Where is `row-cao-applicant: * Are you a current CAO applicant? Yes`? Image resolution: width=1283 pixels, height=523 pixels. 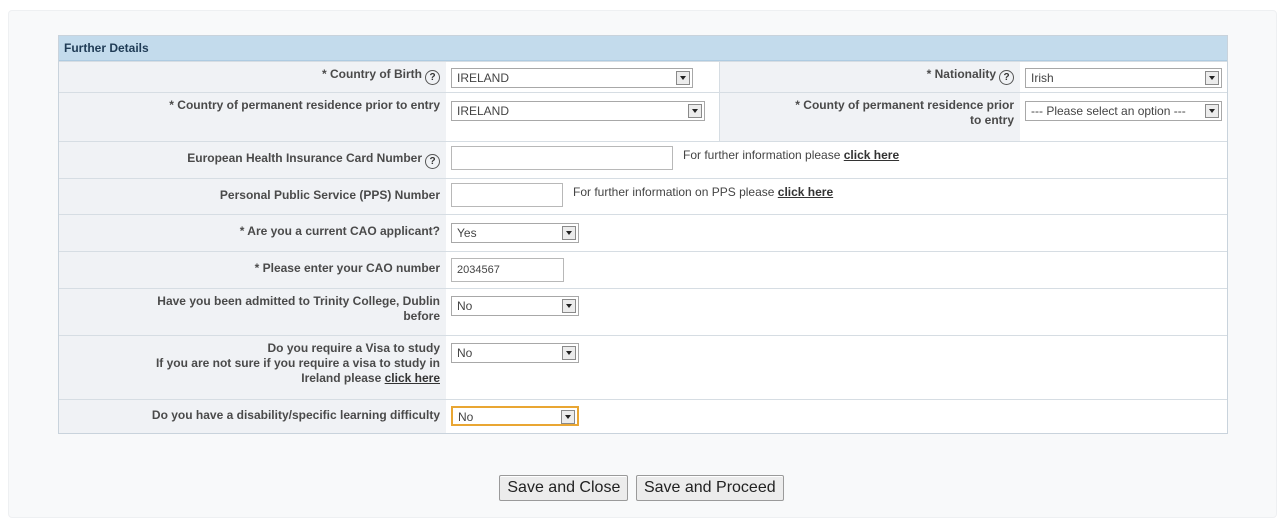
row-cao-applicant: * Are you a current CAO applicant? Yes is located at coordinates (643, 232).